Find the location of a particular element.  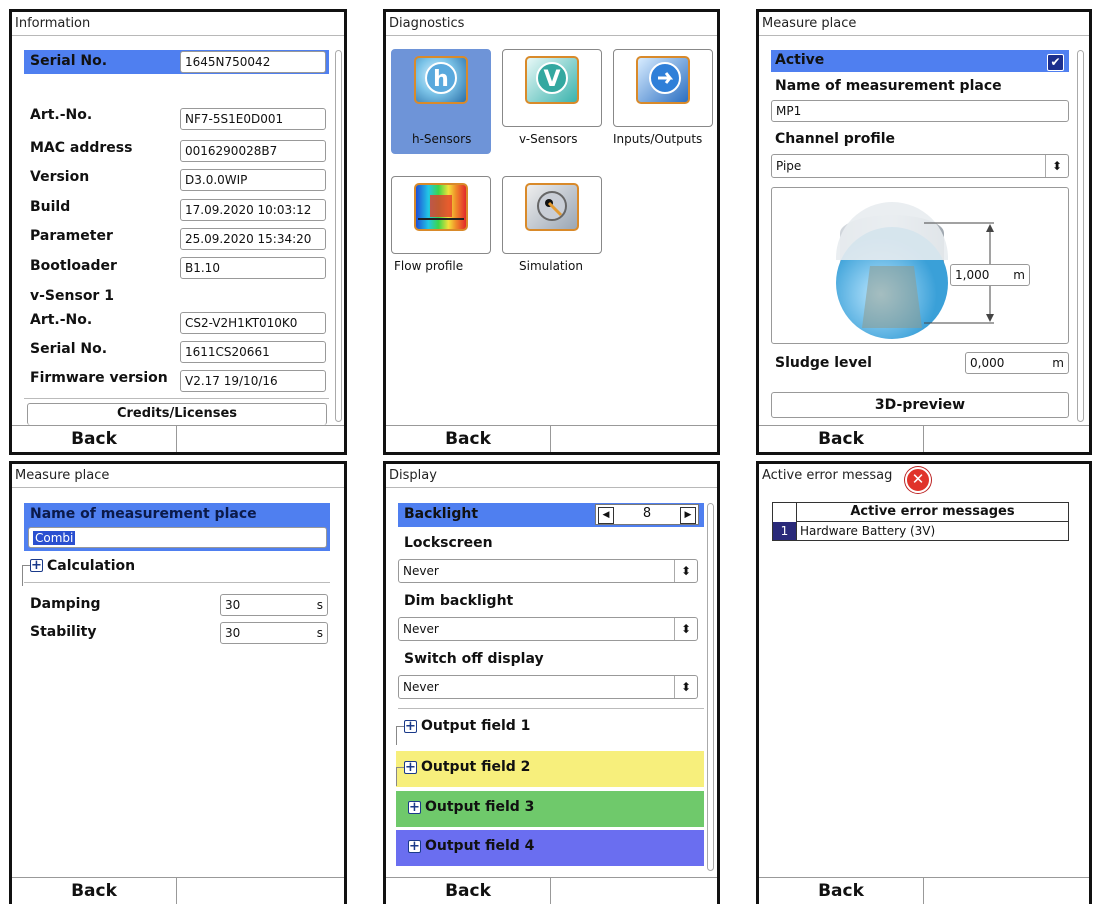

firmware-version-field: V2.17 19/10/16 is located at coordinates (253, 381).